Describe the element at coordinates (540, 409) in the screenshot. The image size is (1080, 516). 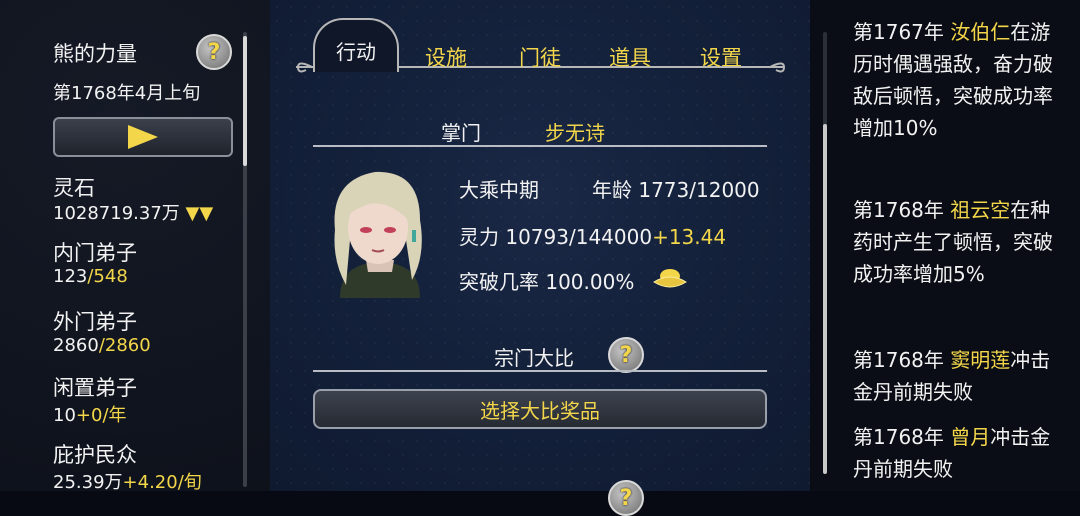
I see `select-prize-button: 选择大比奖品` at that location.